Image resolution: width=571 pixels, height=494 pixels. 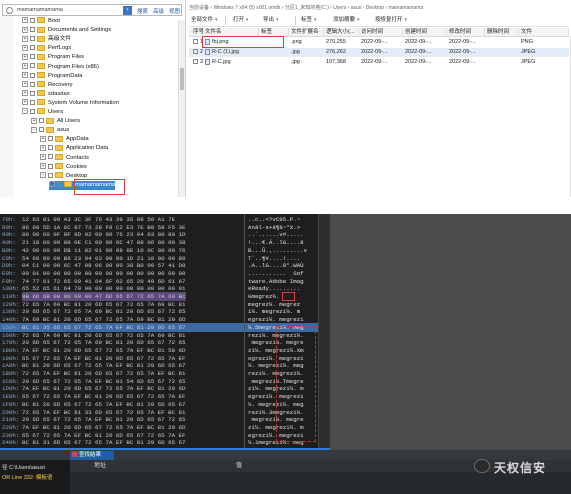 I want to click on hex-scrollbar, so click(x=324, y=332).